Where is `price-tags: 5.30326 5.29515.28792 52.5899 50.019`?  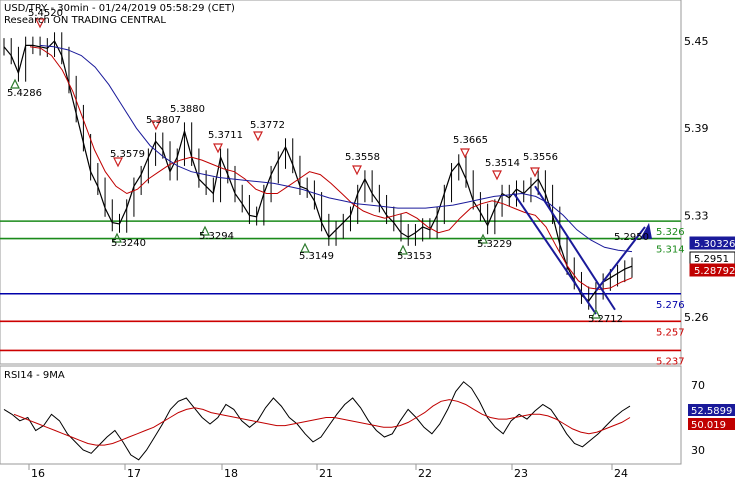
price-tags: 5.30326 5.29515.28792 52.5899 50.019 is located at coordinates (711, 333).